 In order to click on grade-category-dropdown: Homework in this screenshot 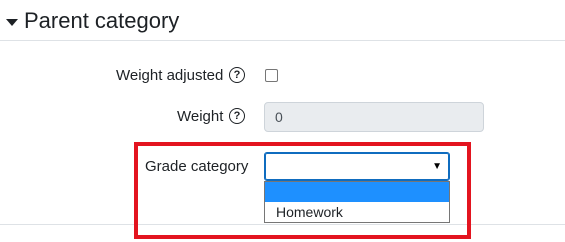, I will do `click(357, 202)`.